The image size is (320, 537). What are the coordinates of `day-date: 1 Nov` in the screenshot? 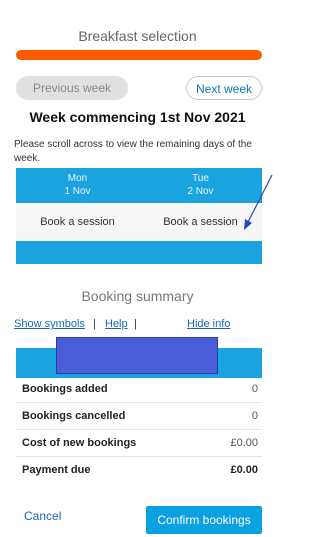 It's located at (77, 191).